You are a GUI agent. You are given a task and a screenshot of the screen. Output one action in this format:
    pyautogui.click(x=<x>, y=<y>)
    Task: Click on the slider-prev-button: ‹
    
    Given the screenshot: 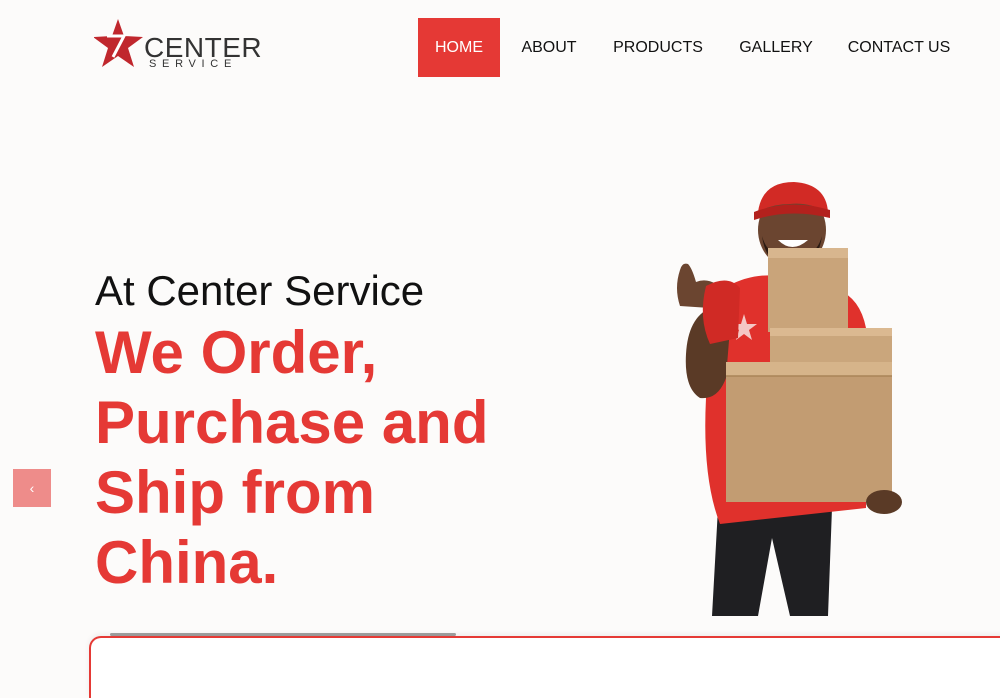 What is the action you would take?
    pyautogui.click(x=32, y=488)
    